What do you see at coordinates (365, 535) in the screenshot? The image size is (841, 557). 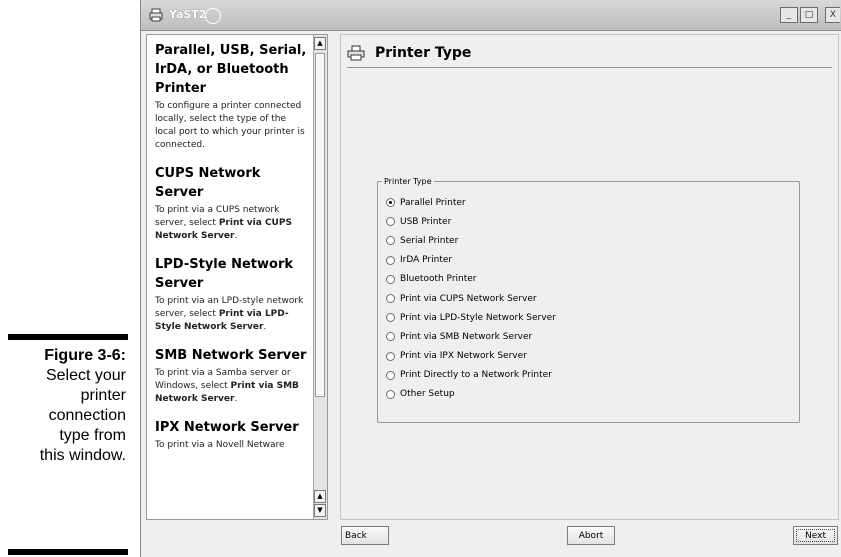 I see `back-button: Back` at bounding box center [365, 535].